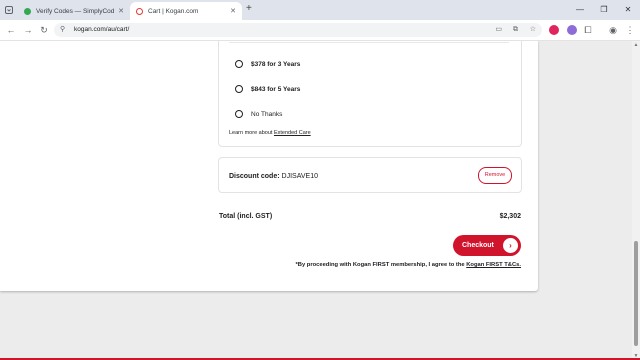 The image size is (640, 360). Describe the element at coordinates (246, 216) in the screenshot. I see `total-label: Total (incl. GST)` at that location.